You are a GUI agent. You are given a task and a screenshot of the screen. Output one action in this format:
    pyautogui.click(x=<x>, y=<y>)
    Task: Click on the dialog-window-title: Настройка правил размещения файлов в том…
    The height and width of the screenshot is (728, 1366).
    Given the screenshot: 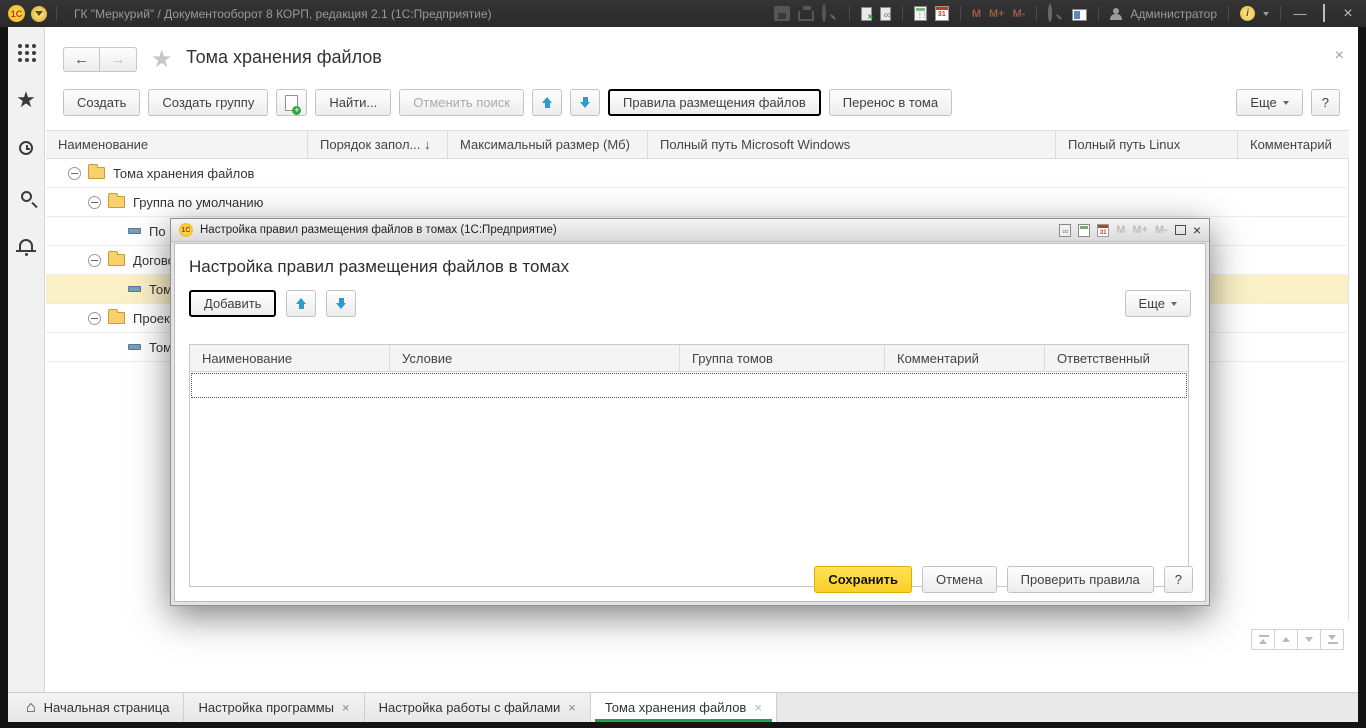 What is the action you would take?
    pyautogui.click(x=378, y=230)
    